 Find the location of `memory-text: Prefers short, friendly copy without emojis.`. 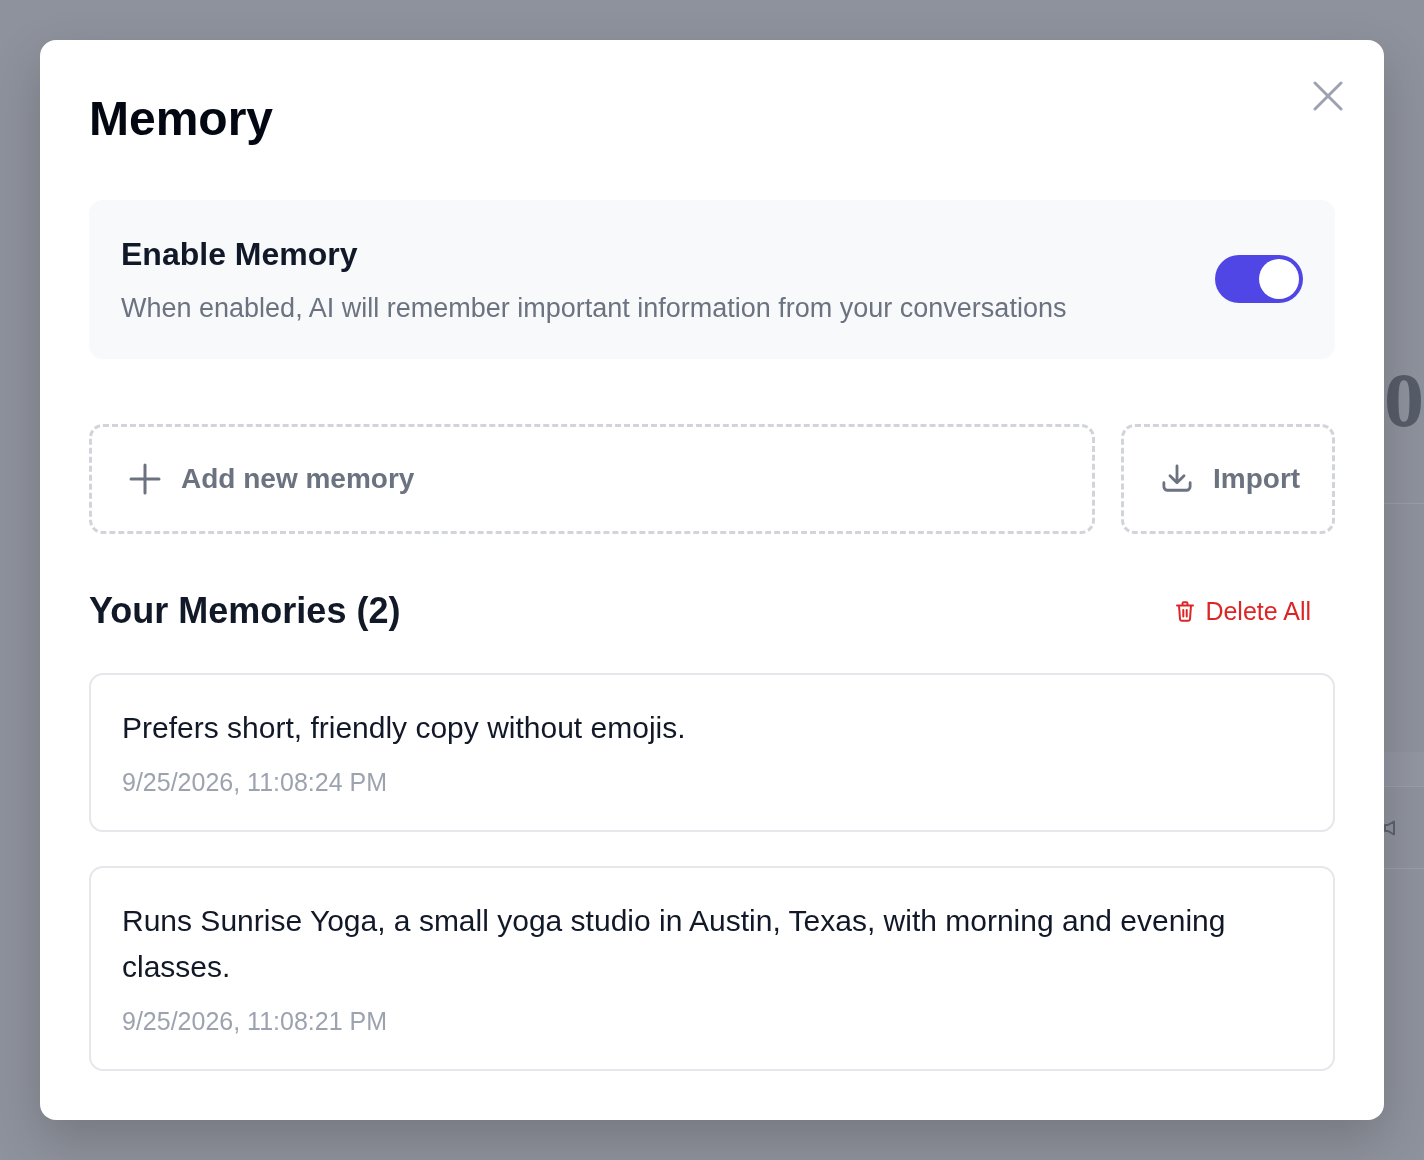

memory-text: Prefers short, friendly copy without emojis. is located at coordinates (404, 728).